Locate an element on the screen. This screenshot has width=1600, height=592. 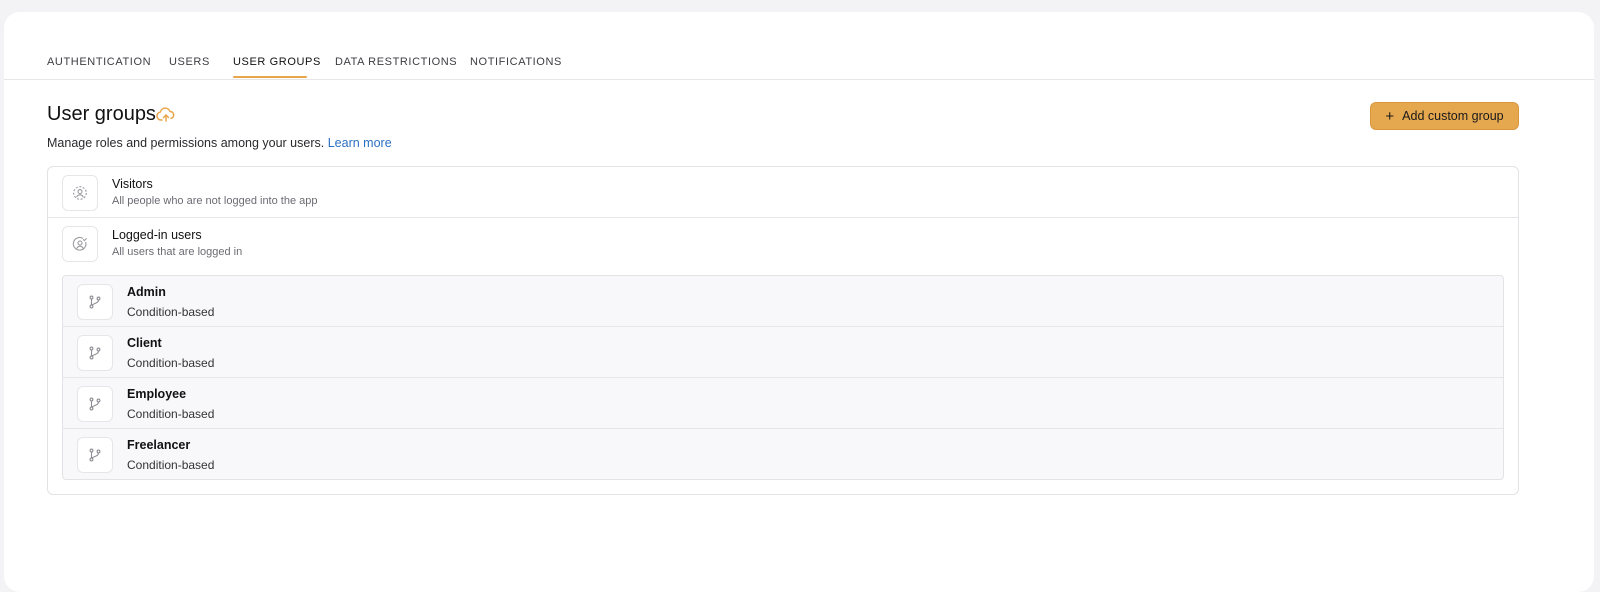
group-name: Logged-in users is located at coordinates (157, 235).